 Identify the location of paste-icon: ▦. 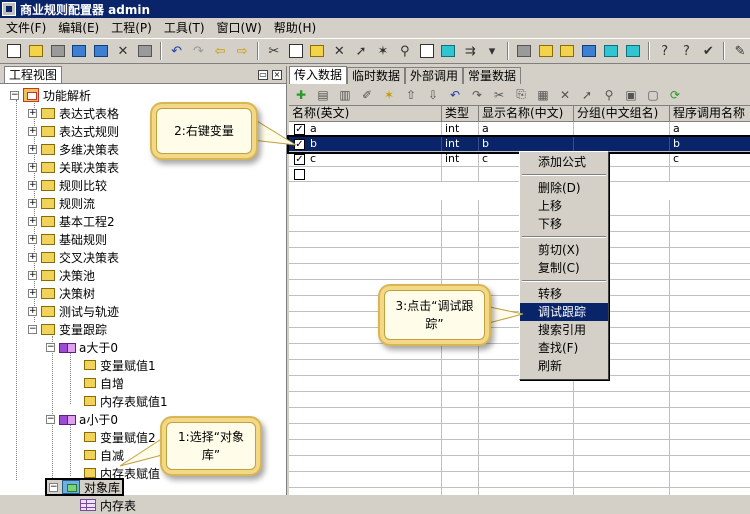
(543, 95).